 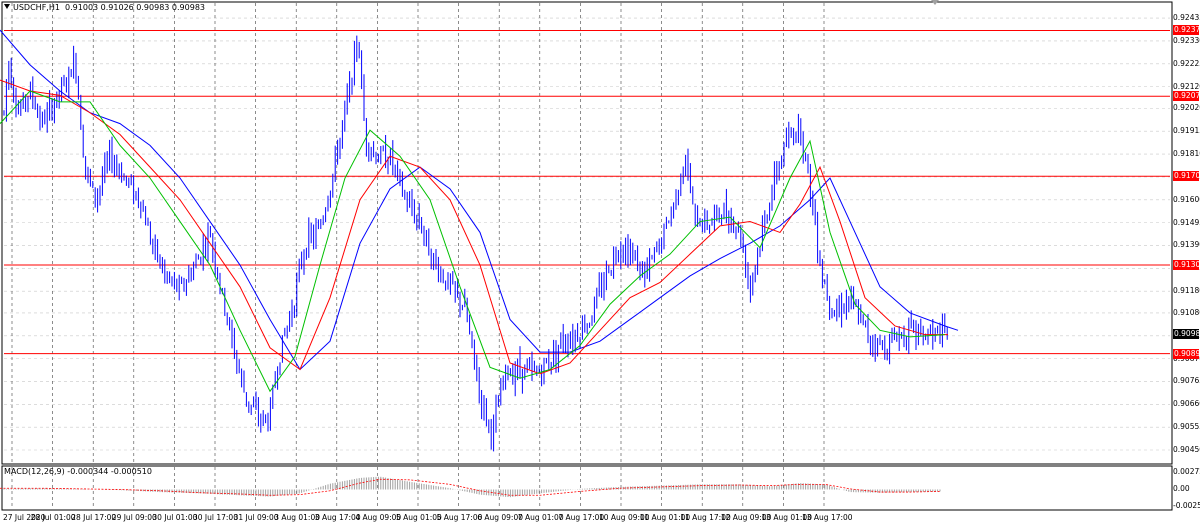 What do you see at coordinates (827, 517) in the screenshot?
I see `time-tick-label: 13 Aug 17:00` at bounding box center [827, 517].